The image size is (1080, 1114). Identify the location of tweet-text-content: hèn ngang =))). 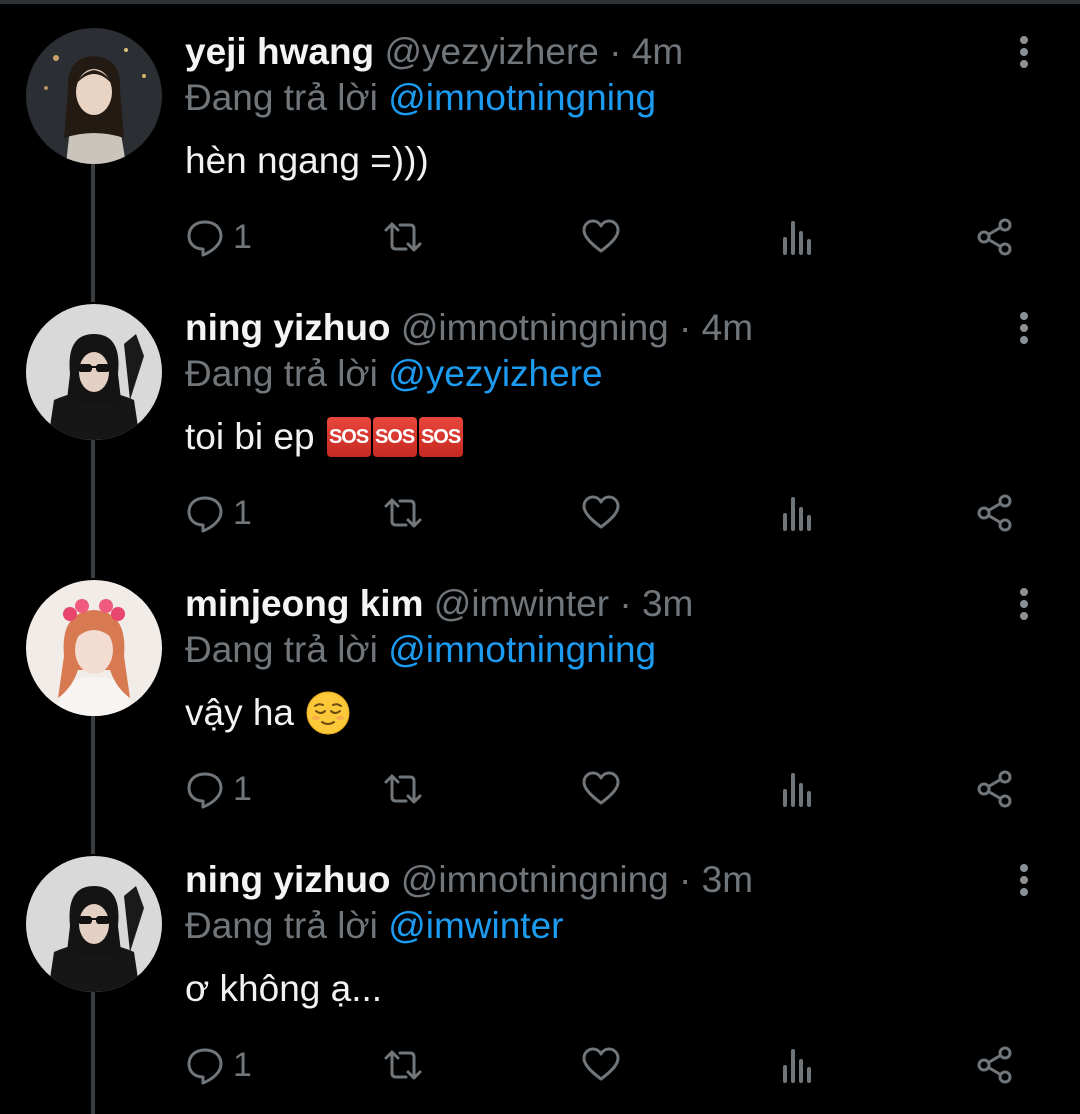
(307, 160).